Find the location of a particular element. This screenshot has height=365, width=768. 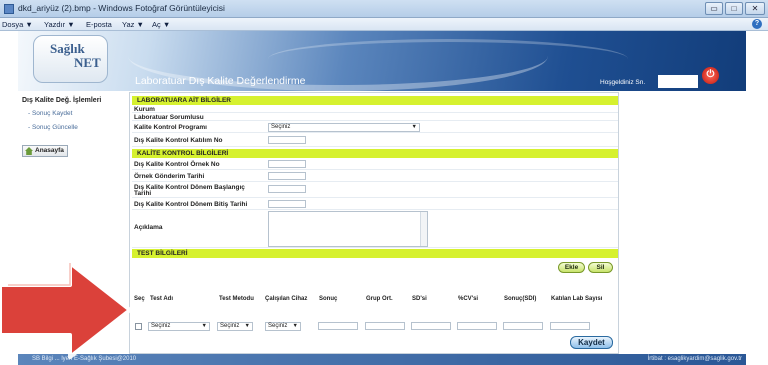

sidebar-item-sonuc-guncelle: - Sonuç Güncelle is located at coordinates (53, 127).